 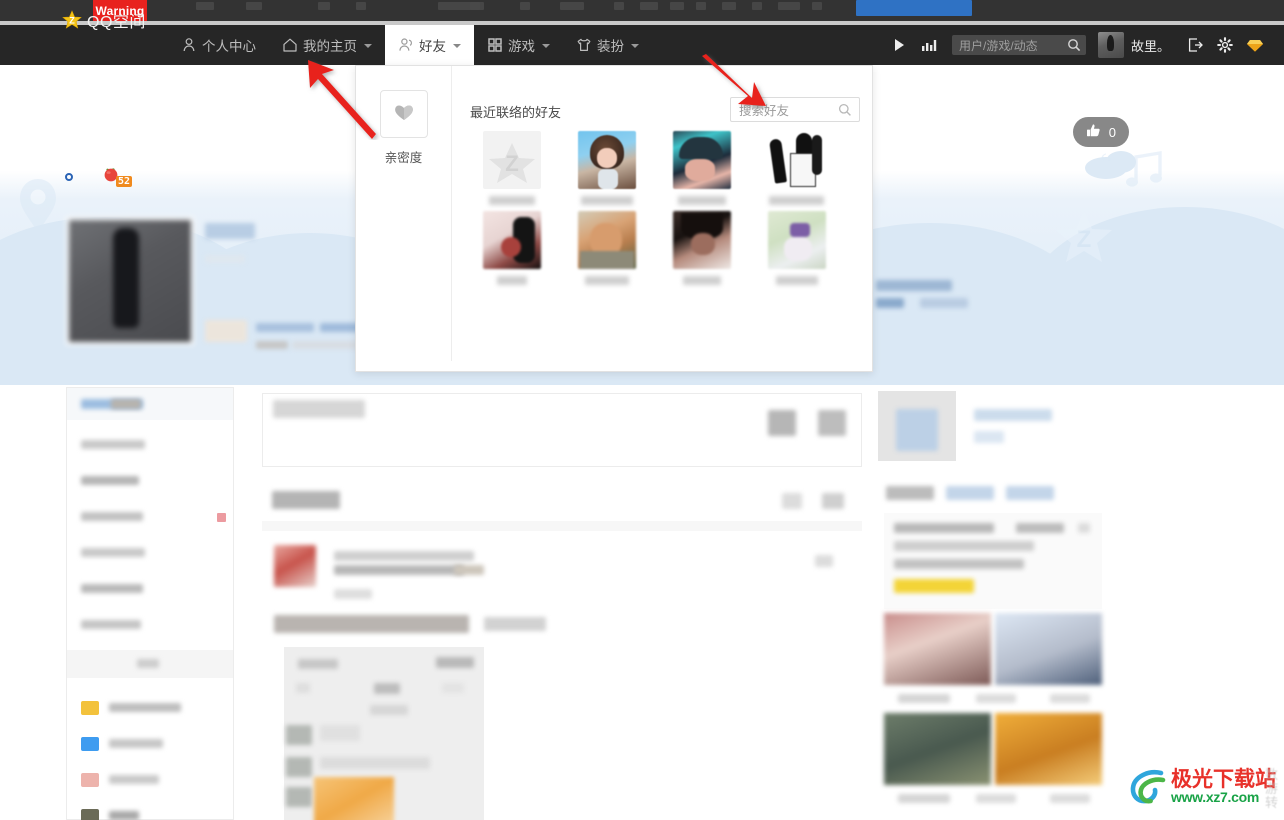 What do you see at coordinates (384, 733) in the screenshot?
I see `post-shared-card` at bounding box center [384, 733].